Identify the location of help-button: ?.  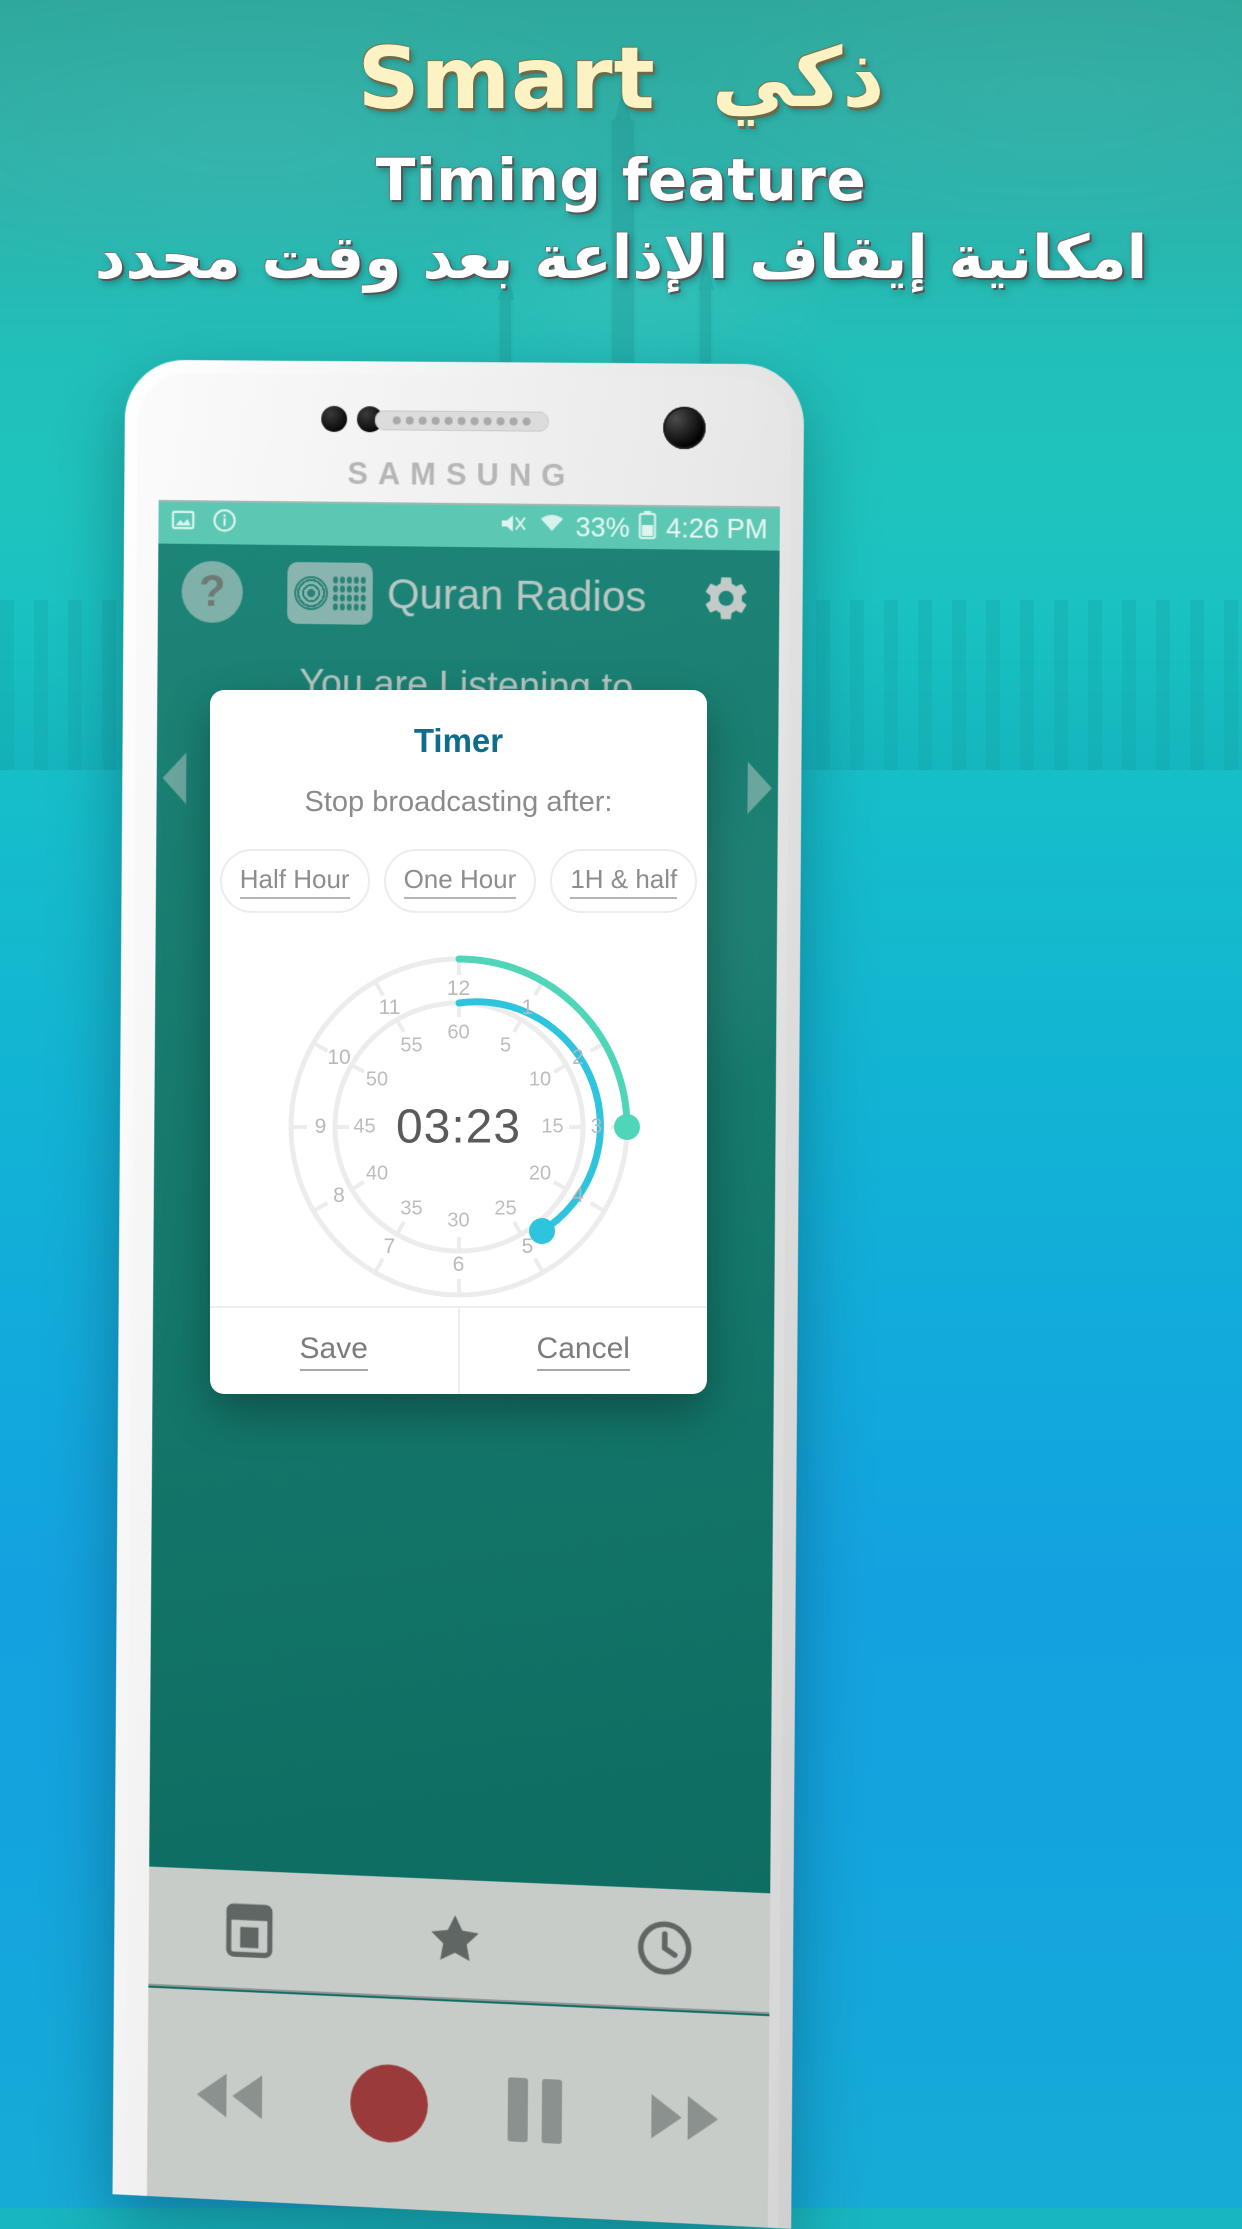
(212, 592).